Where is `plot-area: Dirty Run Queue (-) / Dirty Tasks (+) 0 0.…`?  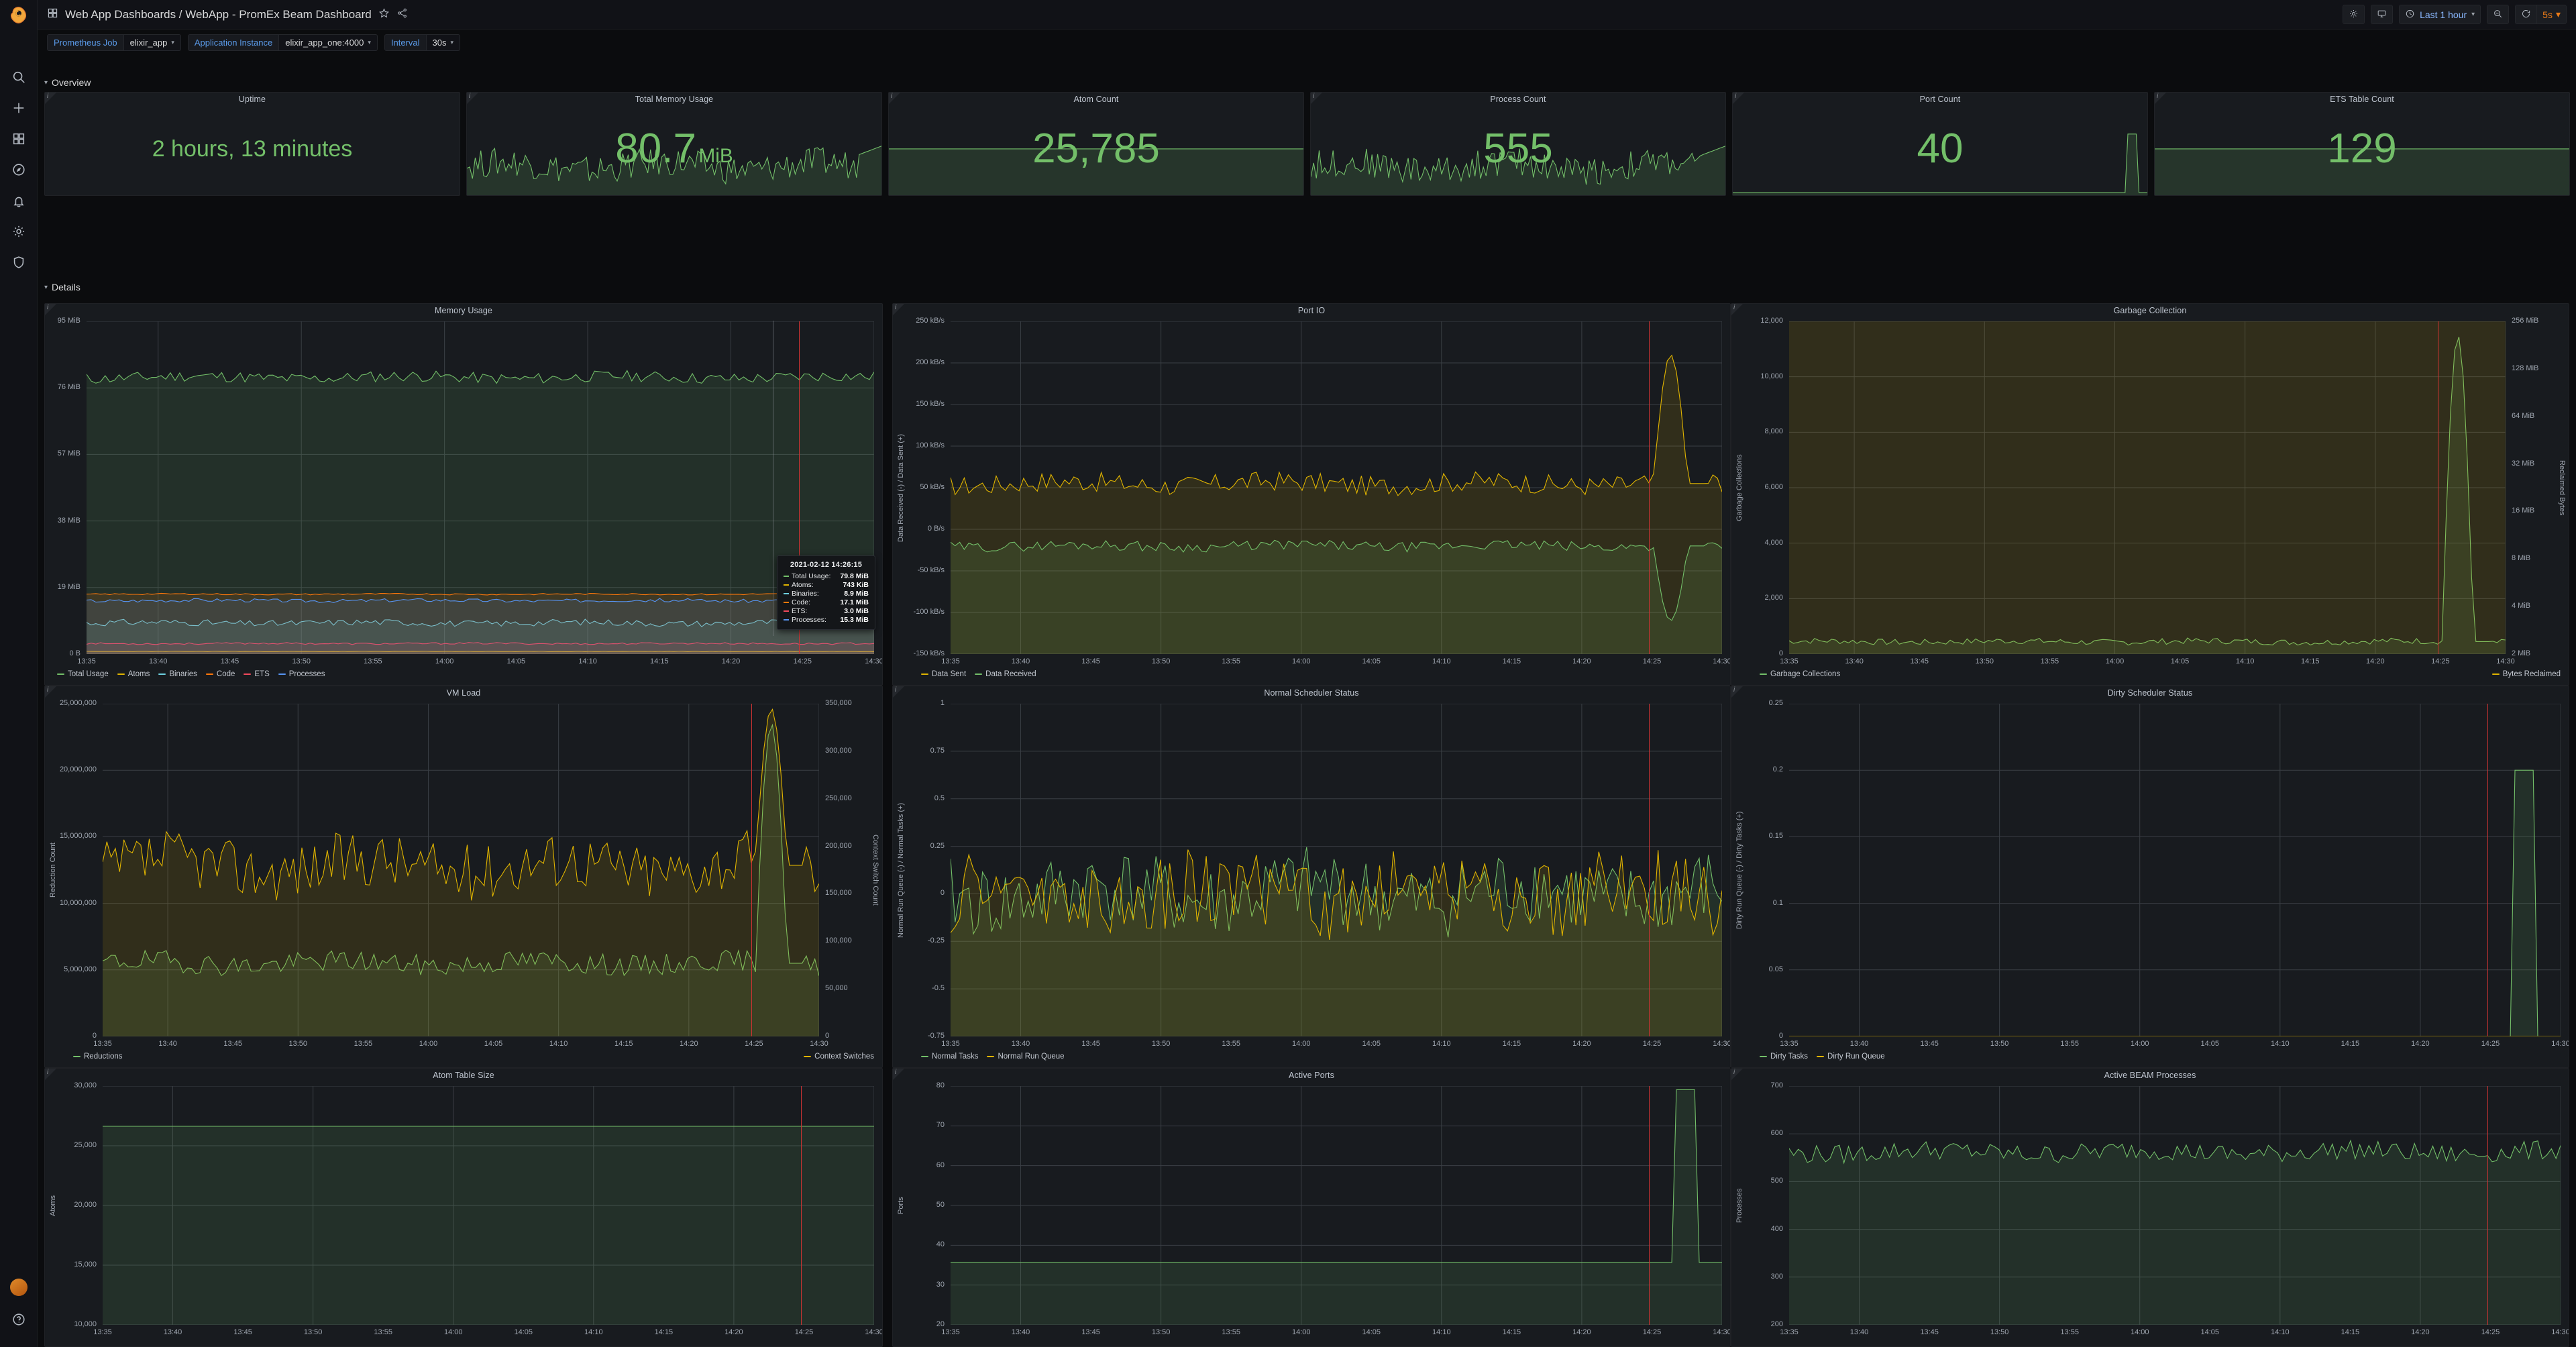 plot-area: Dirty Run Queue (-) / Dirty Tasks (+) 0 0.… is located at coordinates (2150, 876).